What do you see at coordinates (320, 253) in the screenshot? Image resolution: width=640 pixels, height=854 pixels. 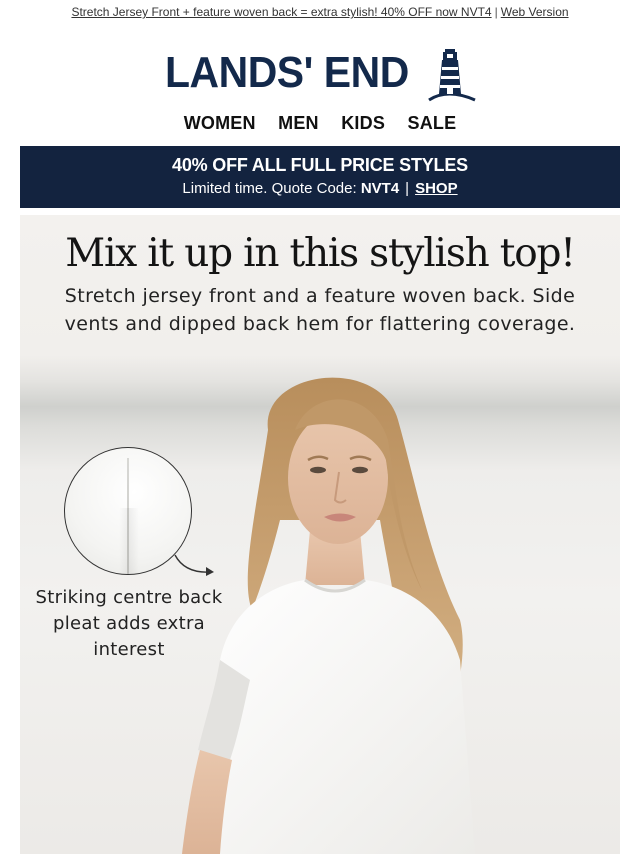 I see `hero-headline: Mix it up in this stylish top!` at bounding box center [320, 253].